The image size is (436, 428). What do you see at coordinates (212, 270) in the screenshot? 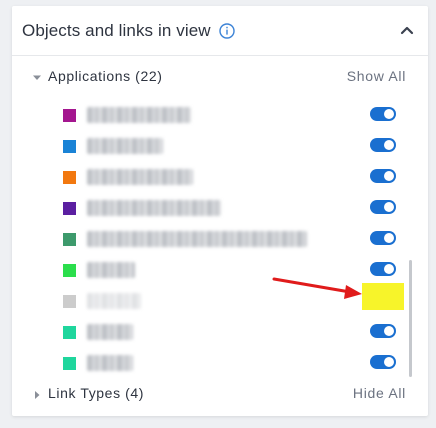
I see `application-row: Firebase` at bounding box center [212, 270].